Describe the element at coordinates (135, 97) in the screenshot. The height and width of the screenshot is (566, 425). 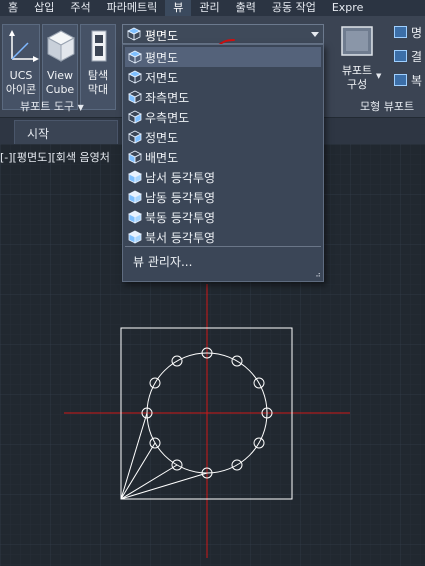
I see `left-view-icon` at that location.